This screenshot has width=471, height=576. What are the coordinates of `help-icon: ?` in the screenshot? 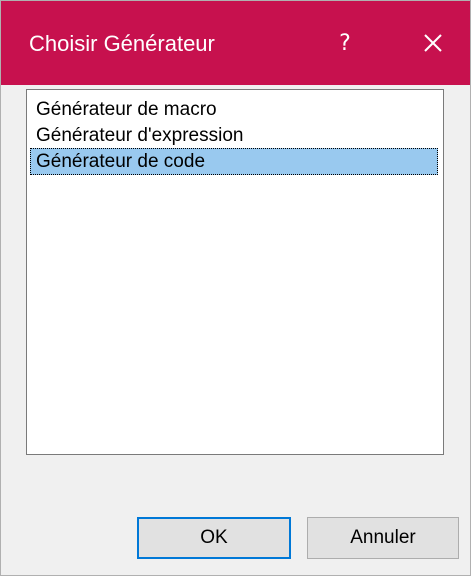 It's located at (345, 43).